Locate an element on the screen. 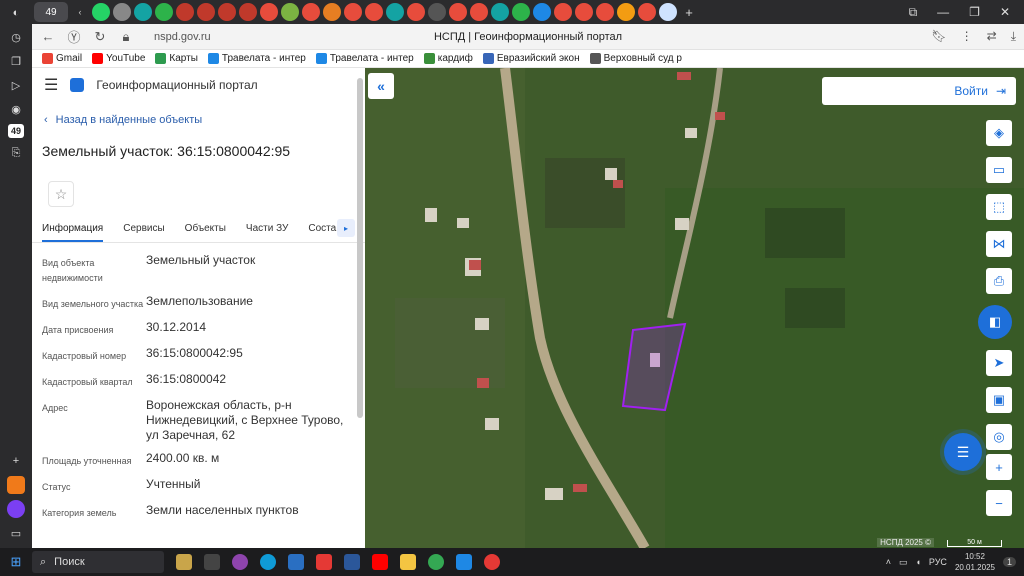 The image size is (1024, 576). tray-chevron-icon: ˄ is located at coordinates (888, 562).